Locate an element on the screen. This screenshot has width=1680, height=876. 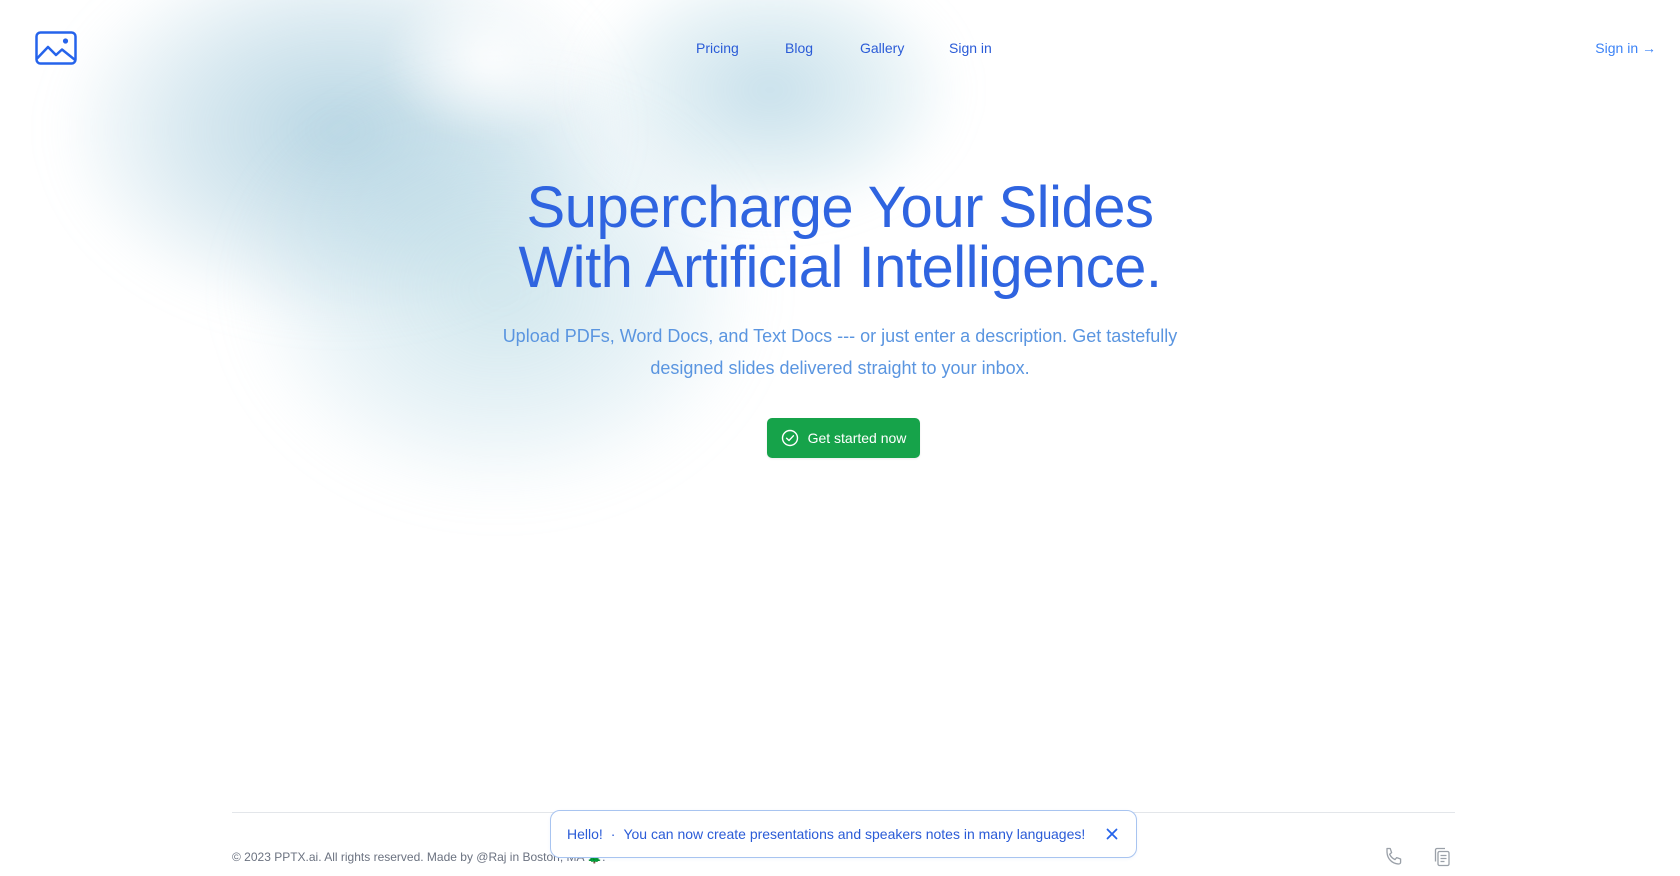
copy-icon is located at coordinates (1442, 857).